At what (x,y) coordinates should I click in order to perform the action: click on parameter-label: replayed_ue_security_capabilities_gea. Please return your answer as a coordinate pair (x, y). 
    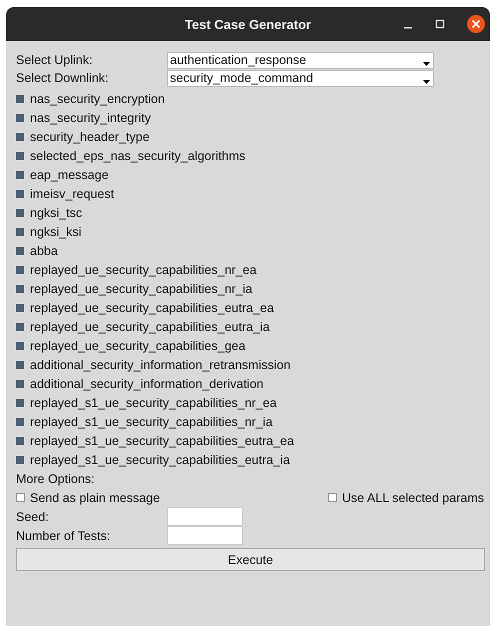
    Looking at the image, I should click on (138, 345).